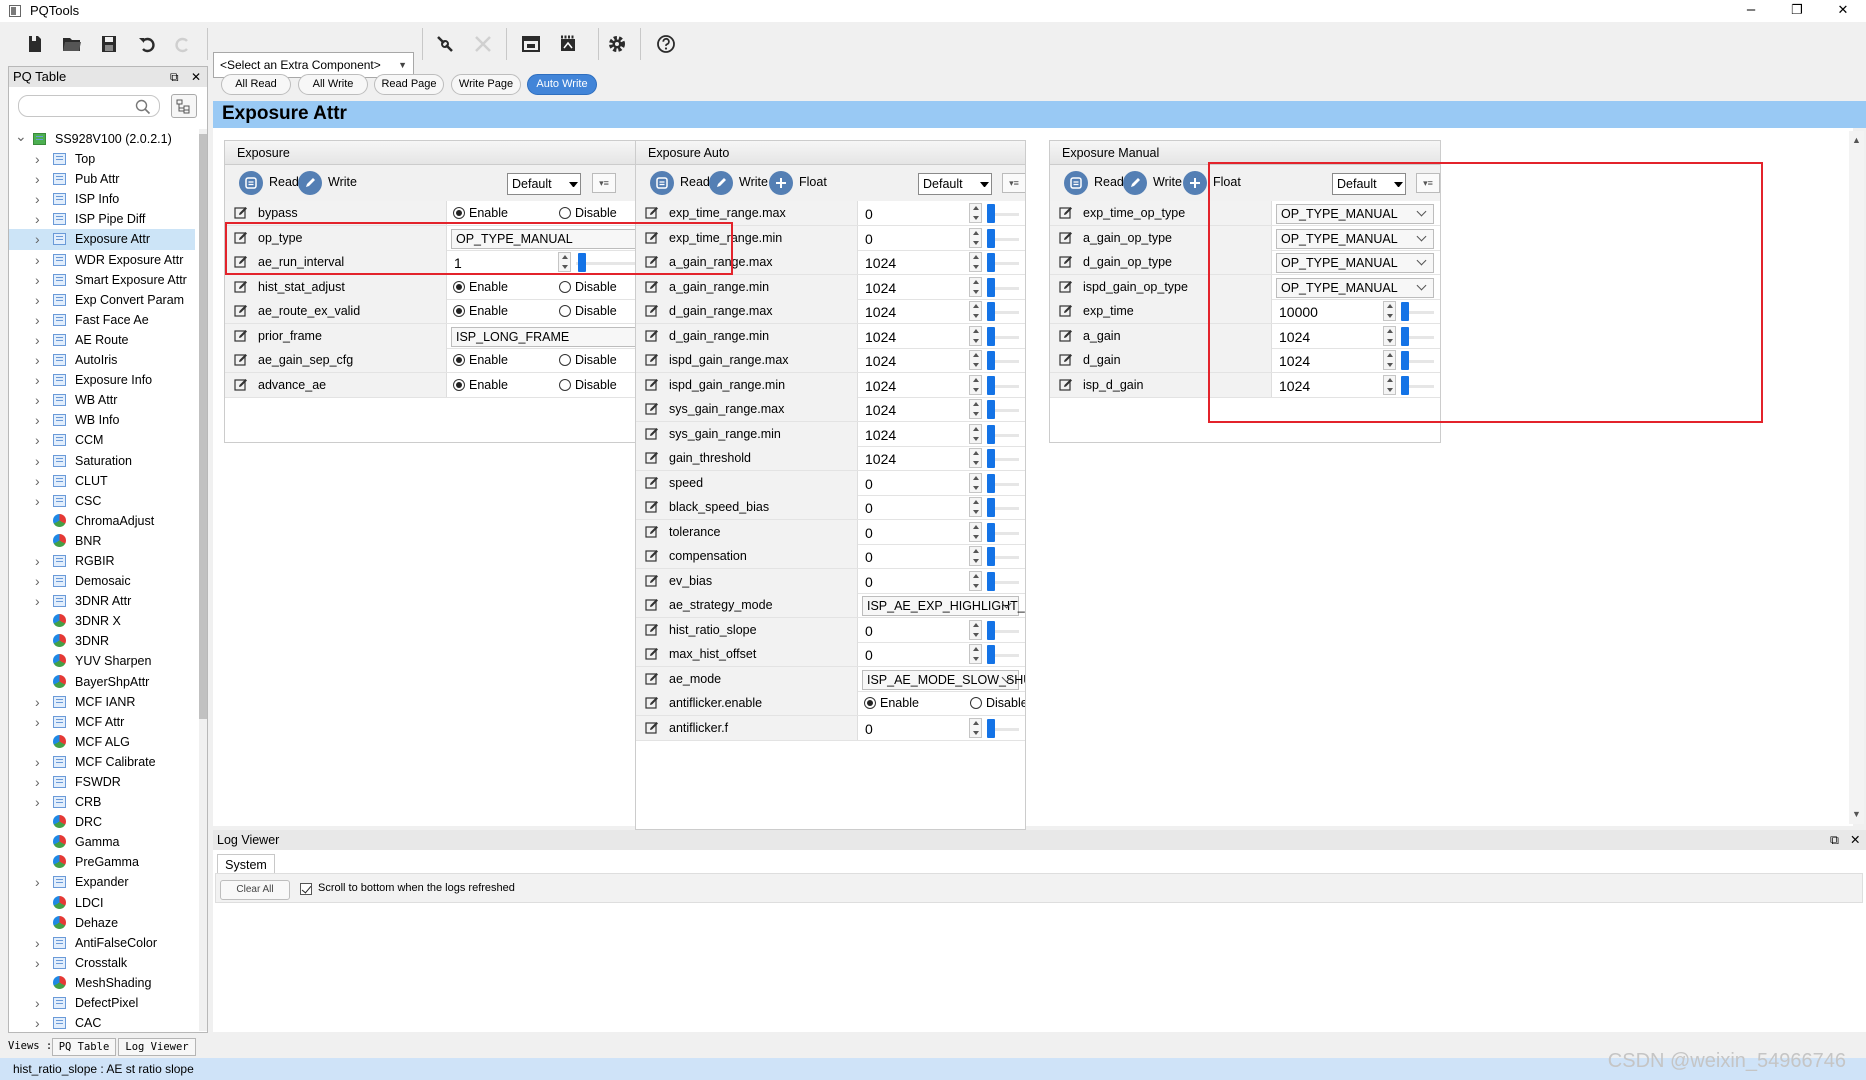 Image resolution: width=1866 pixels, height=1080 pixels. I want to click on auto-write-button: Auto Write, so click(562, 84).